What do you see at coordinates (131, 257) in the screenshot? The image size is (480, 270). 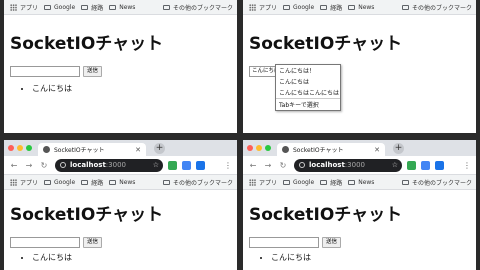 I see `message-item: こんにちは` at bounding box center [131, 257].